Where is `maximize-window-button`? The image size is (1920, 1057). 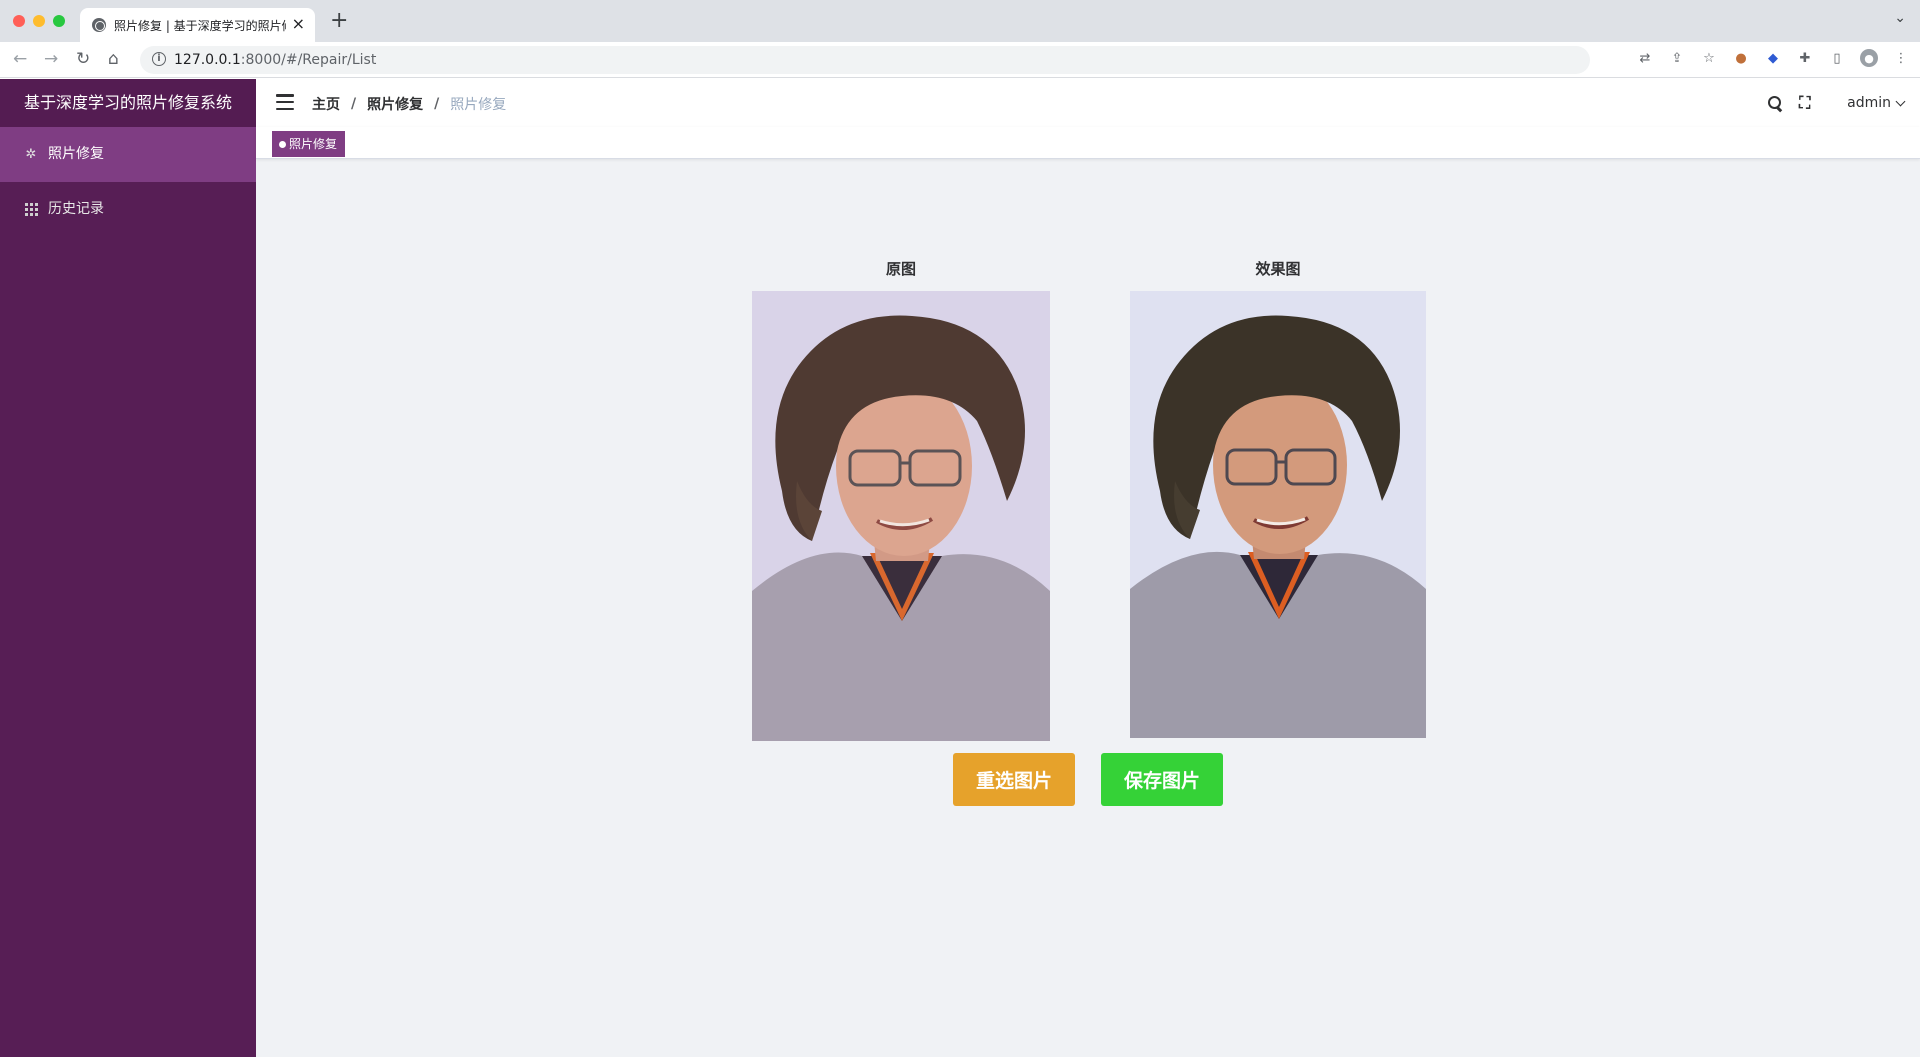
maximize-window-button is located at coordinates (59, 21).